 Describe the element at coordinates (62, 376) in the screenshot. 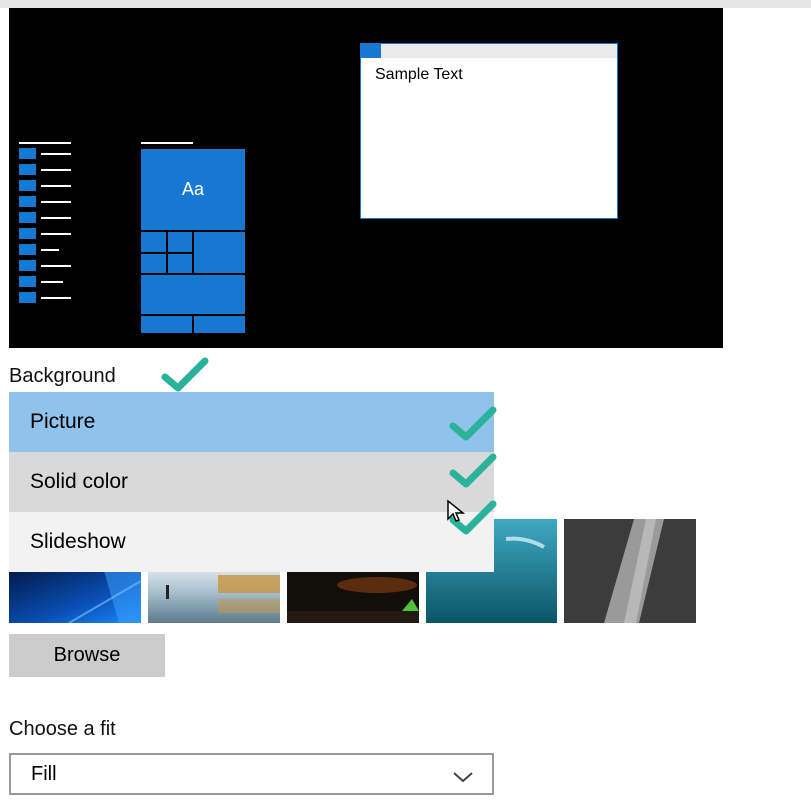

I see `background-label: Background` at that location.